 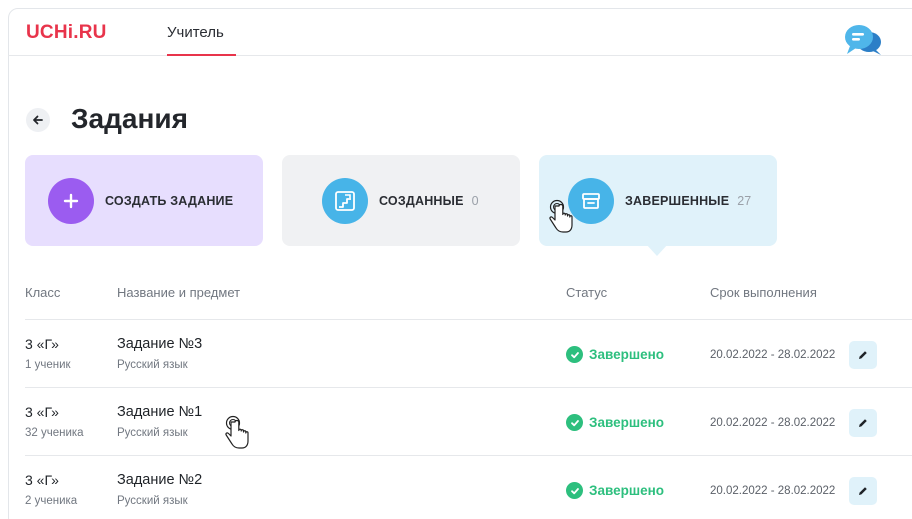 What do you see at coordinates (159, 344) in the screenshot?
I see `row-task-name: Задание №3` at bounding box center [159, 344].